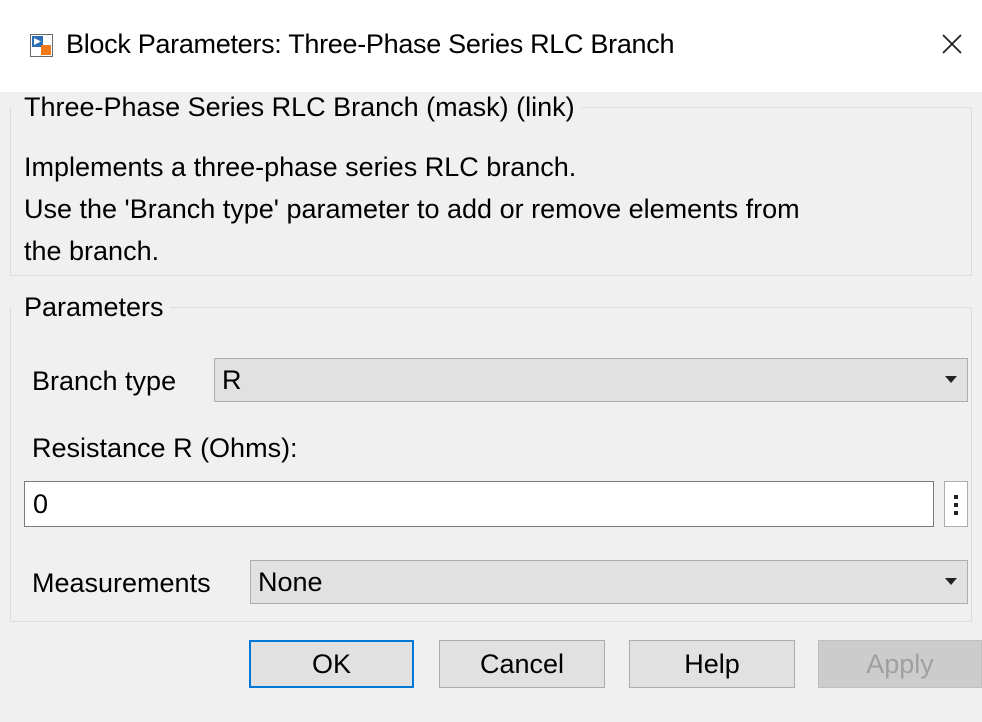 The width and height of the screenshot is (982, 722). I want to click on resistance-value: 0, so click(41, 504).